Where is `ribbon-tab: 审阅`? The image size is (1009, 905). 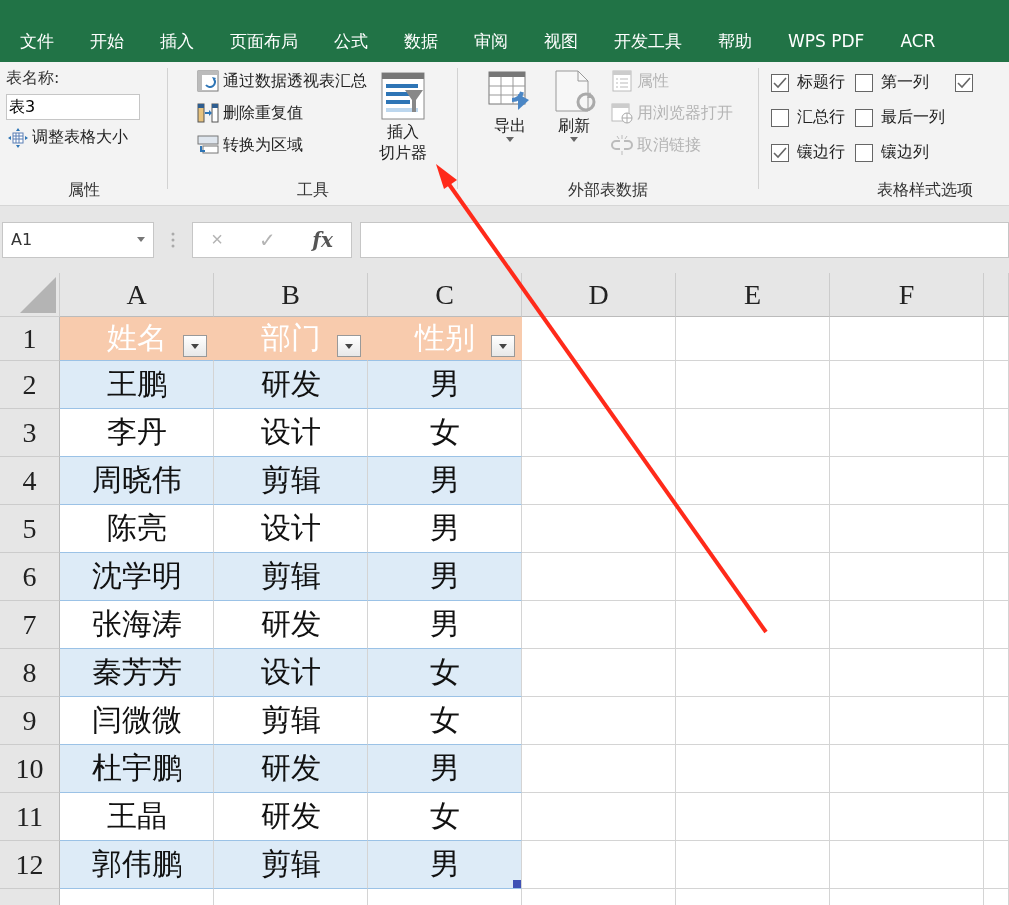 ribbon-tab: 审阅 is located at coordinates (491, 41).